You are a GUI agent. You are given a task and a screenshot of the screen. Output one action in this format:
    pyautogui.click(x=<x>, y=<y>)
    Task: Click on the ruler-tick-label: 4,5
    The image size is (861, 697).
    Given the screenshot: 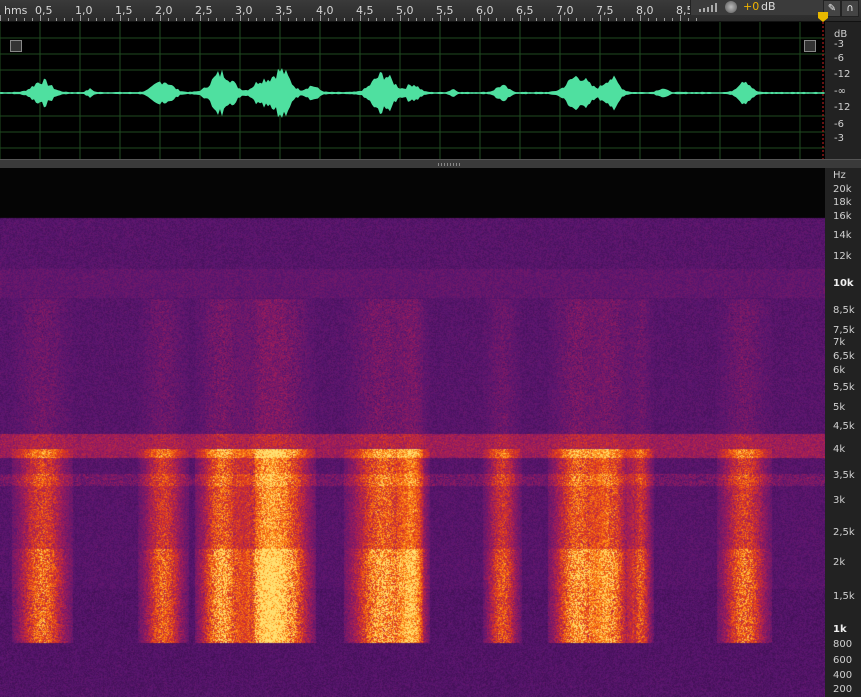 What is the action you would take?
    pyautogui.click(x=365, y=10)
    